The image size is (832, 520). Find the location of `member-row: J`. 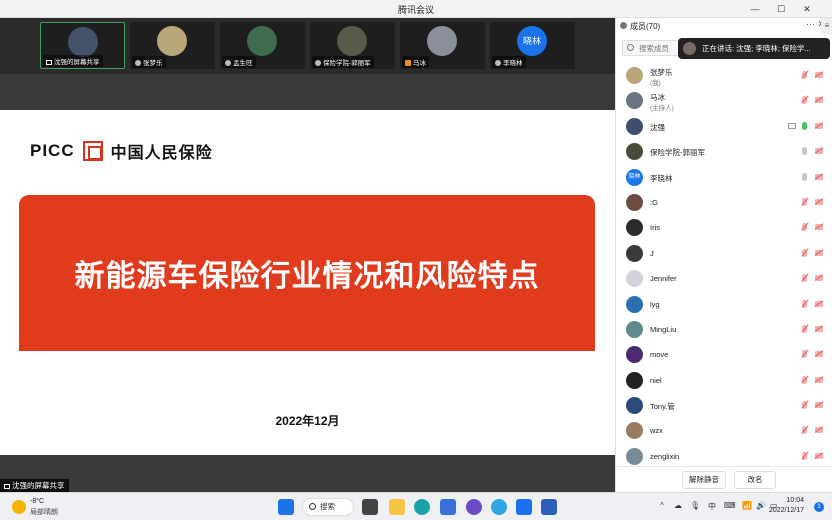

member-row: J is located at coordinates (724, 253).